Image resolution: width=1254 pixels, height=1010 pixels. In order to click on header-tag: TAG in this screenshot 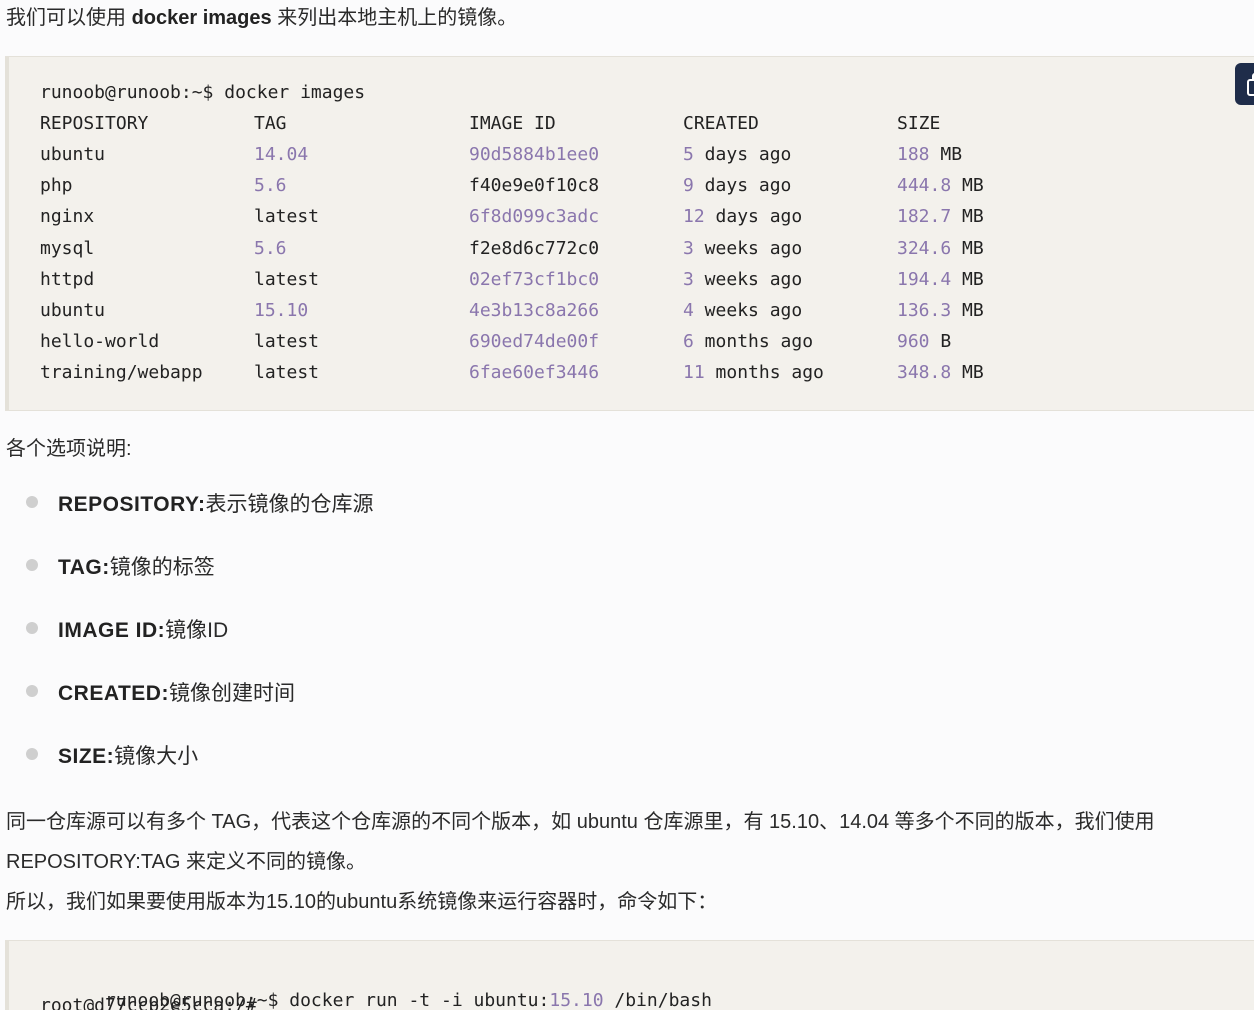, I will do `click(270, 123)`.